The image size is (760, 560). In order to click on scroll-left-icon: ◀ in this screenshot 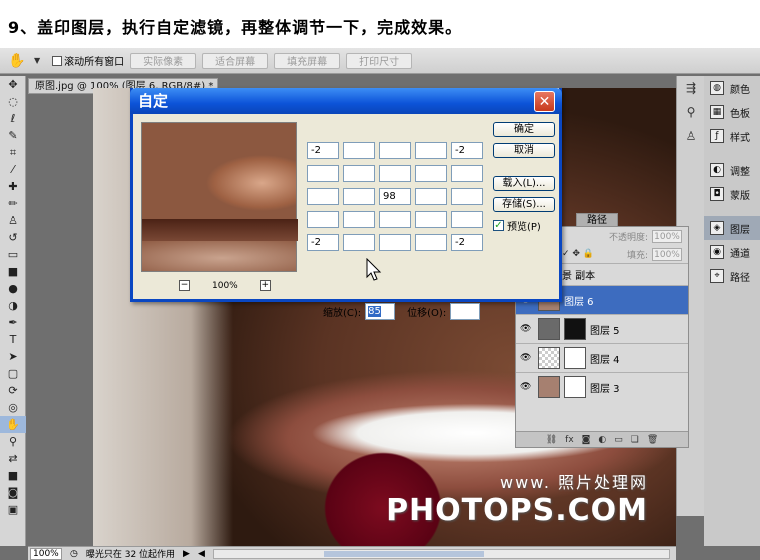, I will do `click(201, 554)`.